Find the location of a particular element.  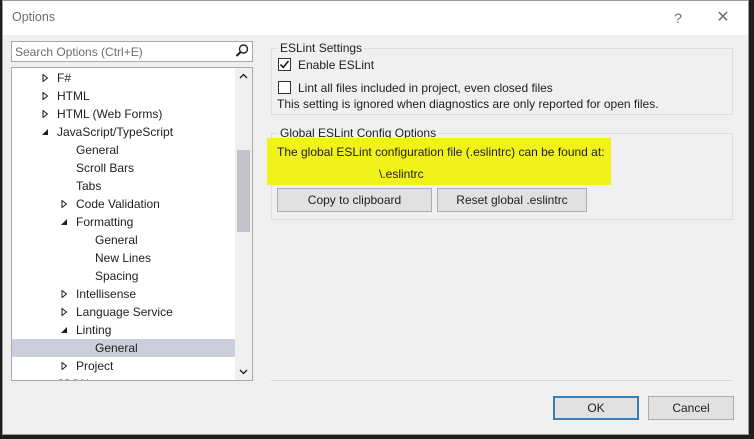

checkmark-icon is located at coordinates (284, 64).